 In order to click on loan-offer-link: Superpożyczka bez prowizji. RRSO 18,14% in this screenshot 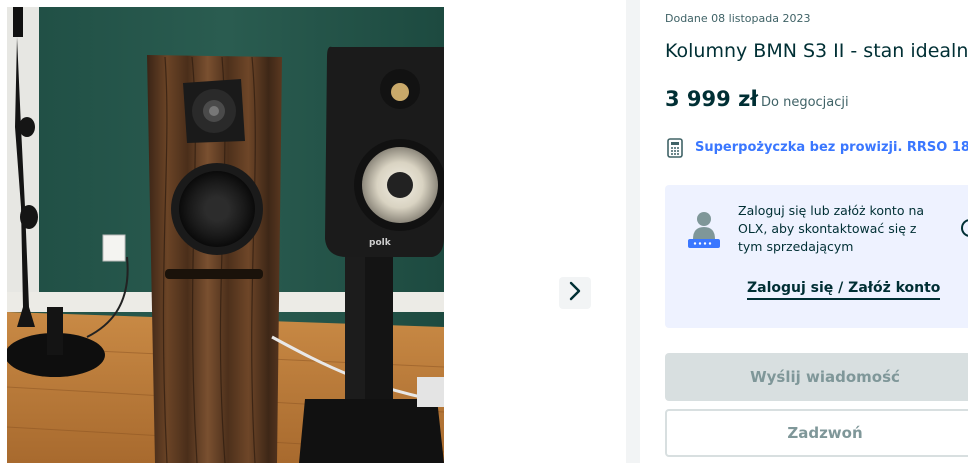, I will do `click(831, 147)`.